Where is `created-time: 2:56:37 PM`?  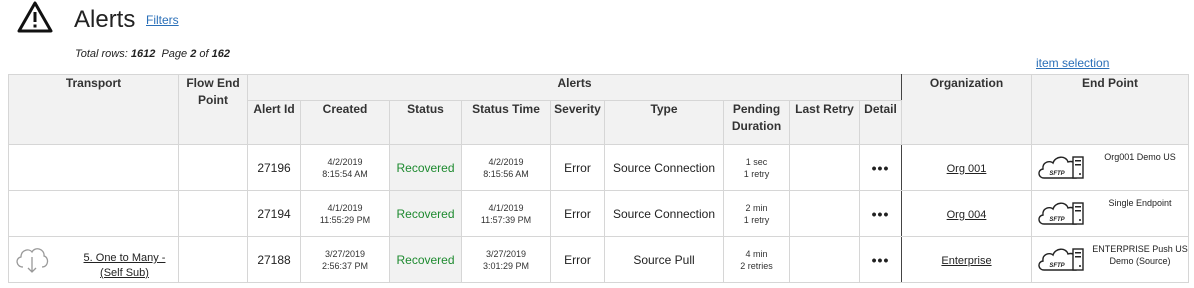
created-time: 2:56:37 PM is located at coordinates (345, 265).